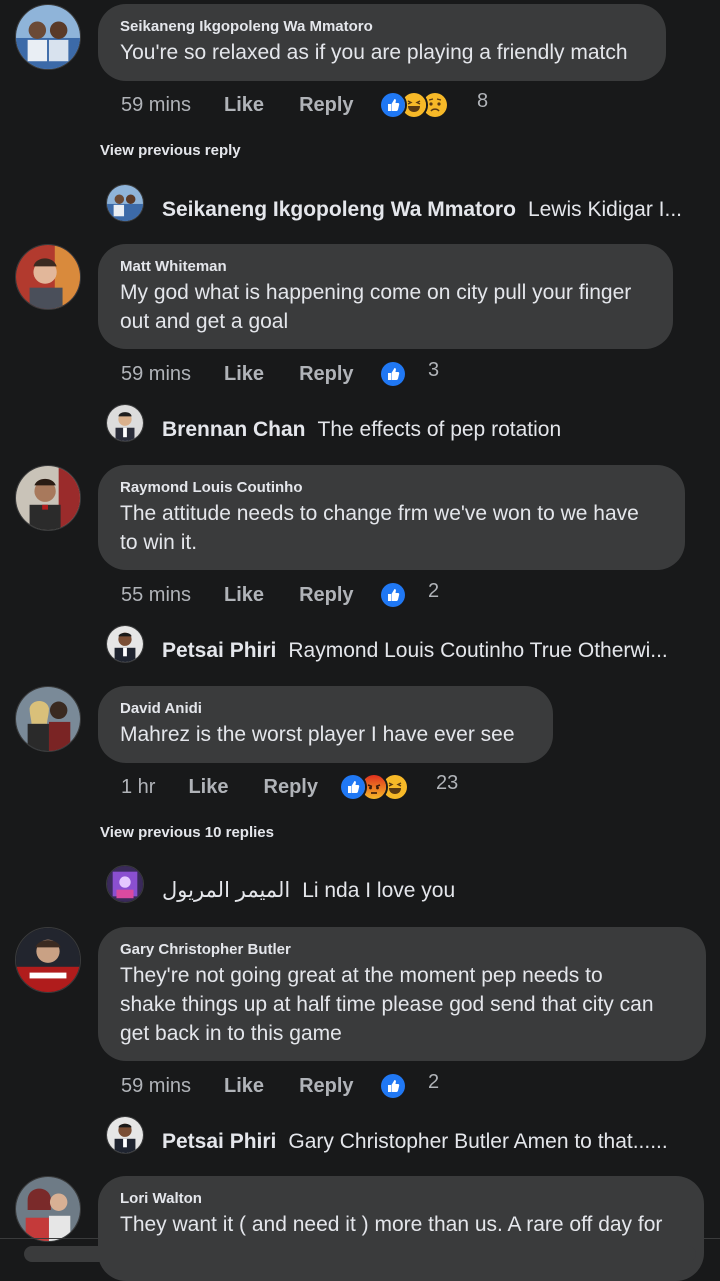 This screenshot has height=1281, width=720. I want to click on reply-author: Seikaneng Ikgopoleng Wa Mmatoro, so click(339, 209).